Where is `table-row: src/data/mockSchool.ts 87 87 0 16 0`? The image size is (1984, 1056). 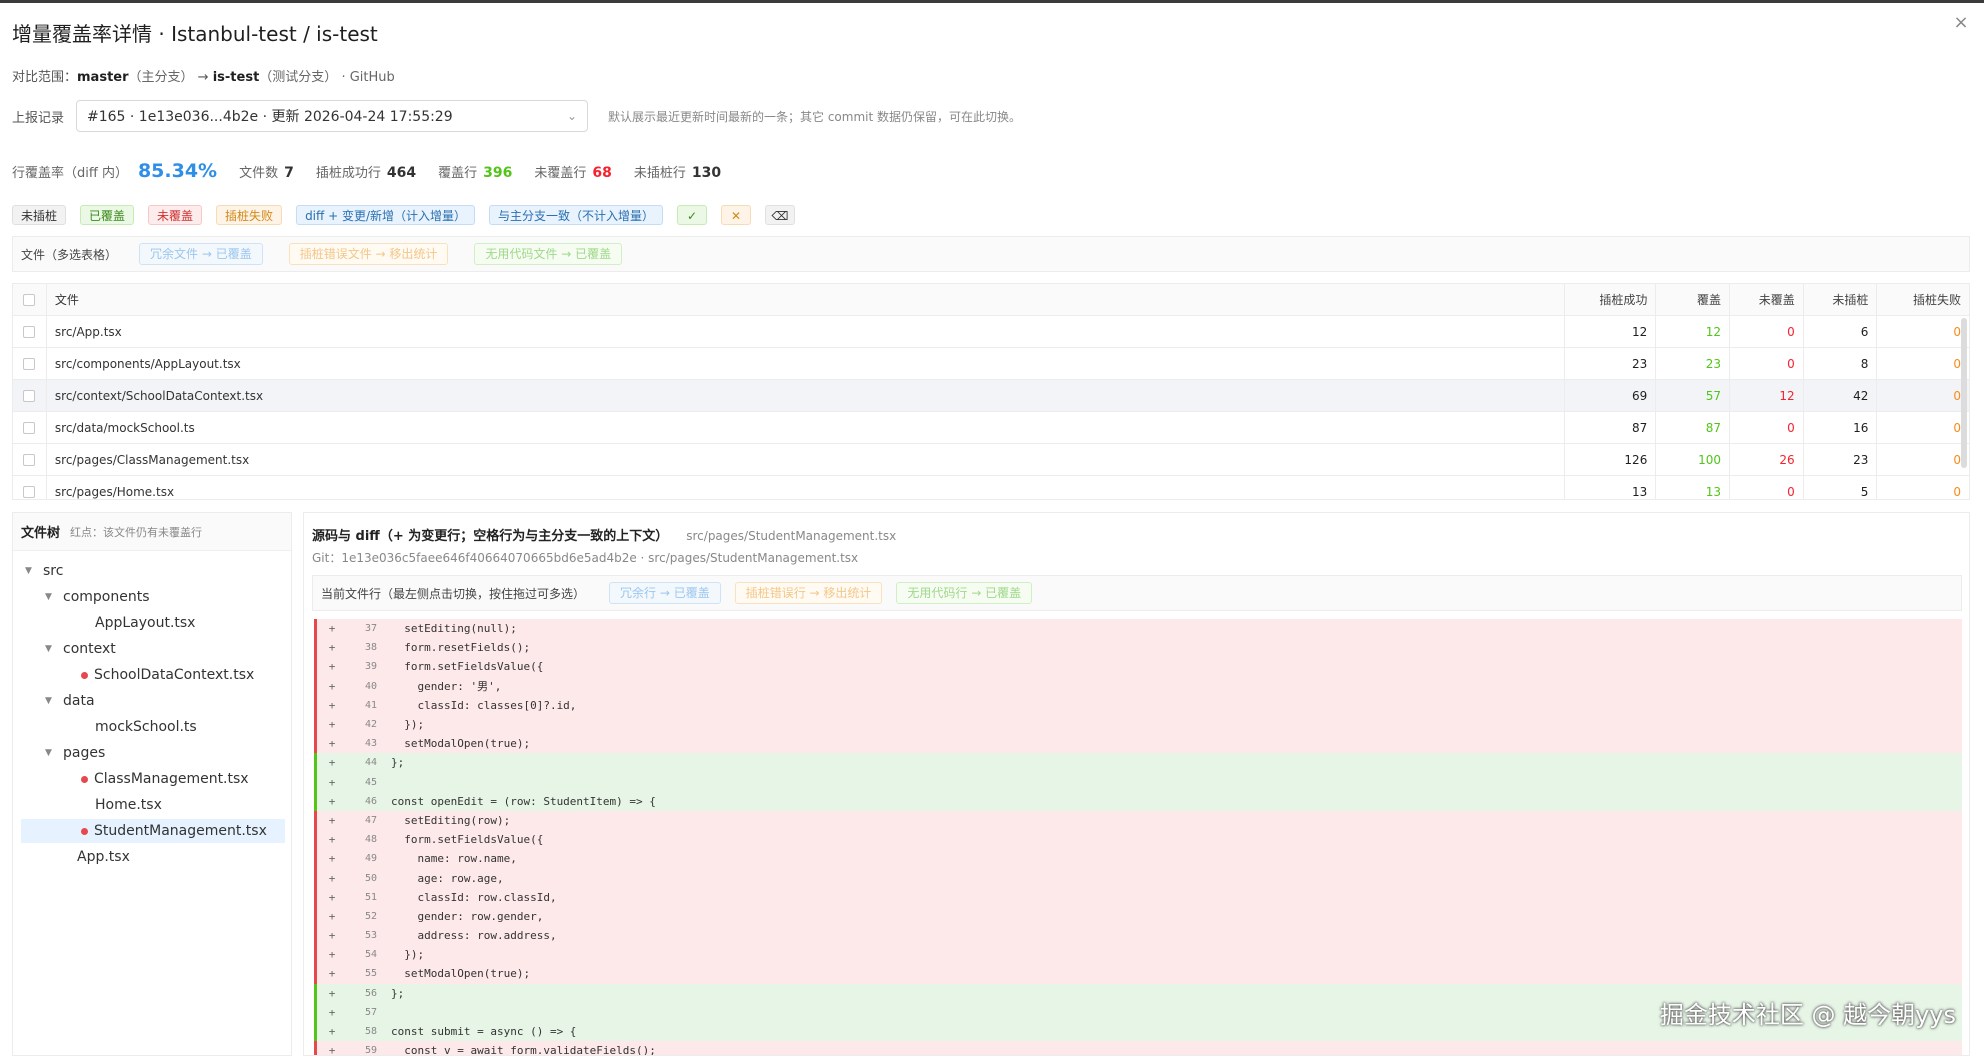
table-row: src/data/mockSchool.ts 87 87 0 16 0 is located at coordinates (991, 428).